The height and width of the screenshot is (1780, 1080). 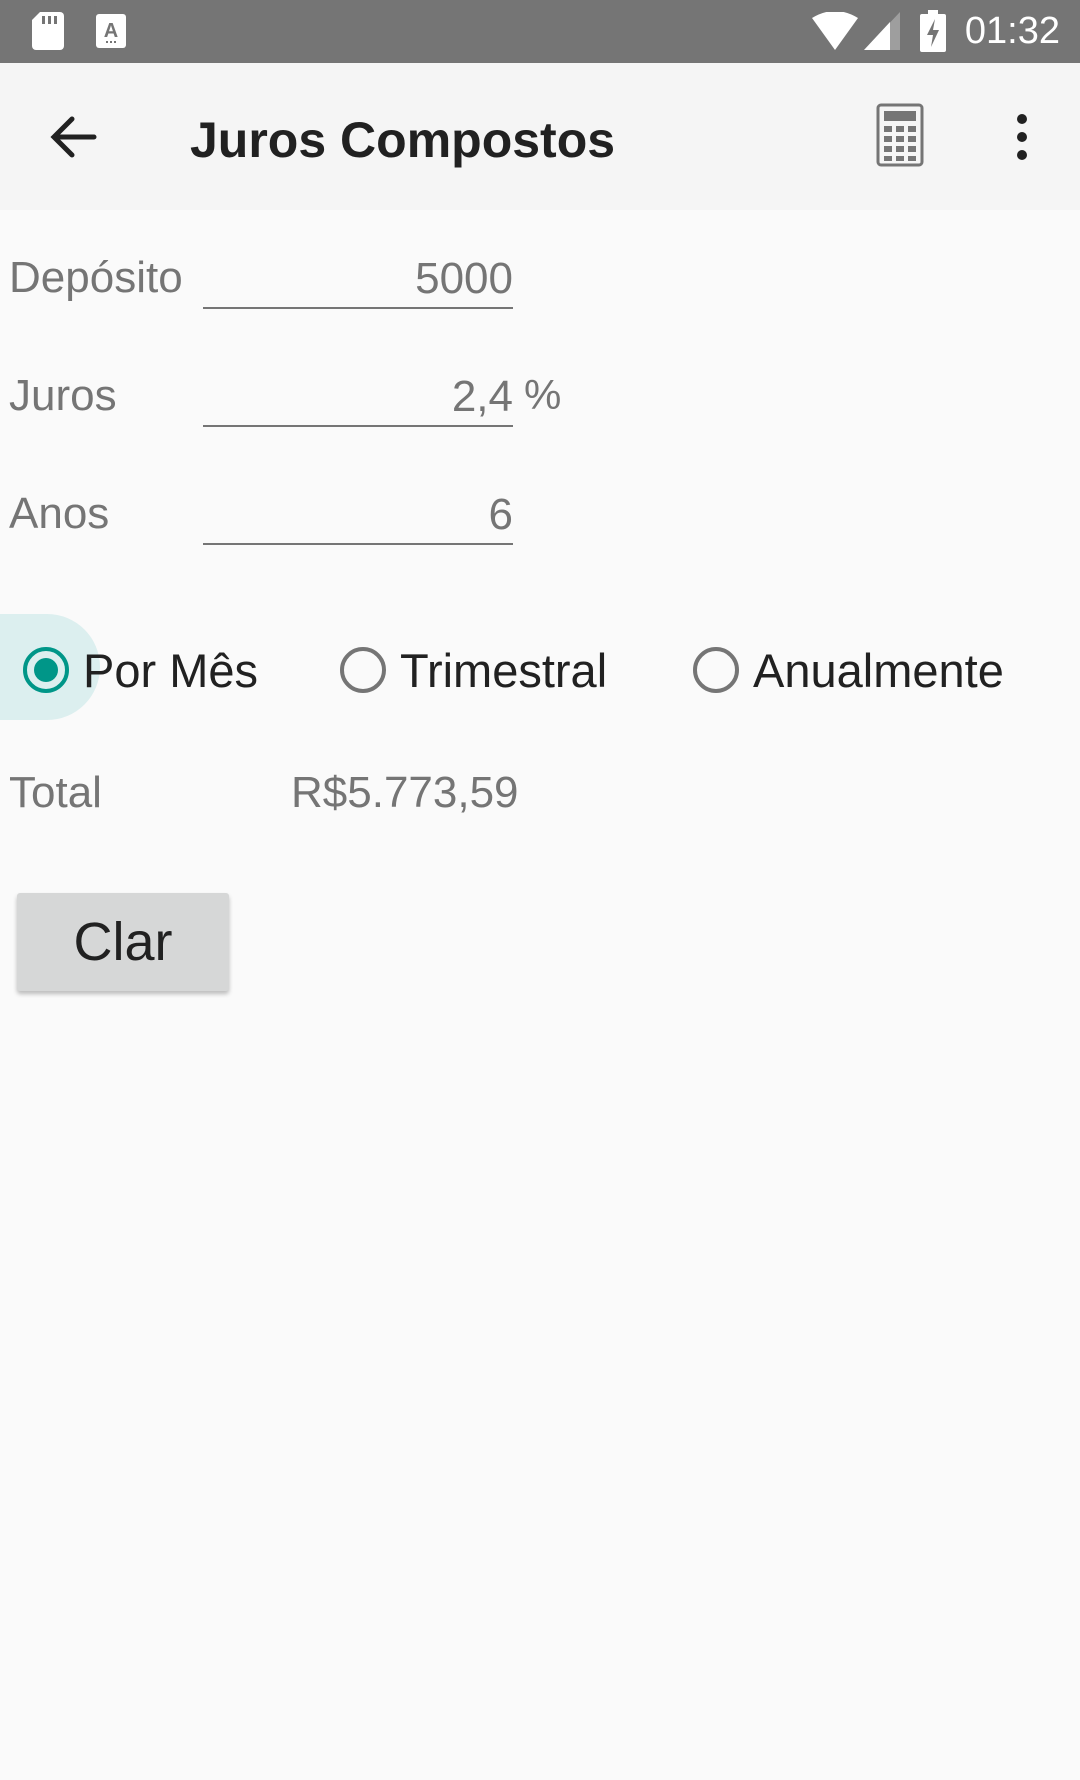 I want to click on years-input, so click(x=358, y=516).